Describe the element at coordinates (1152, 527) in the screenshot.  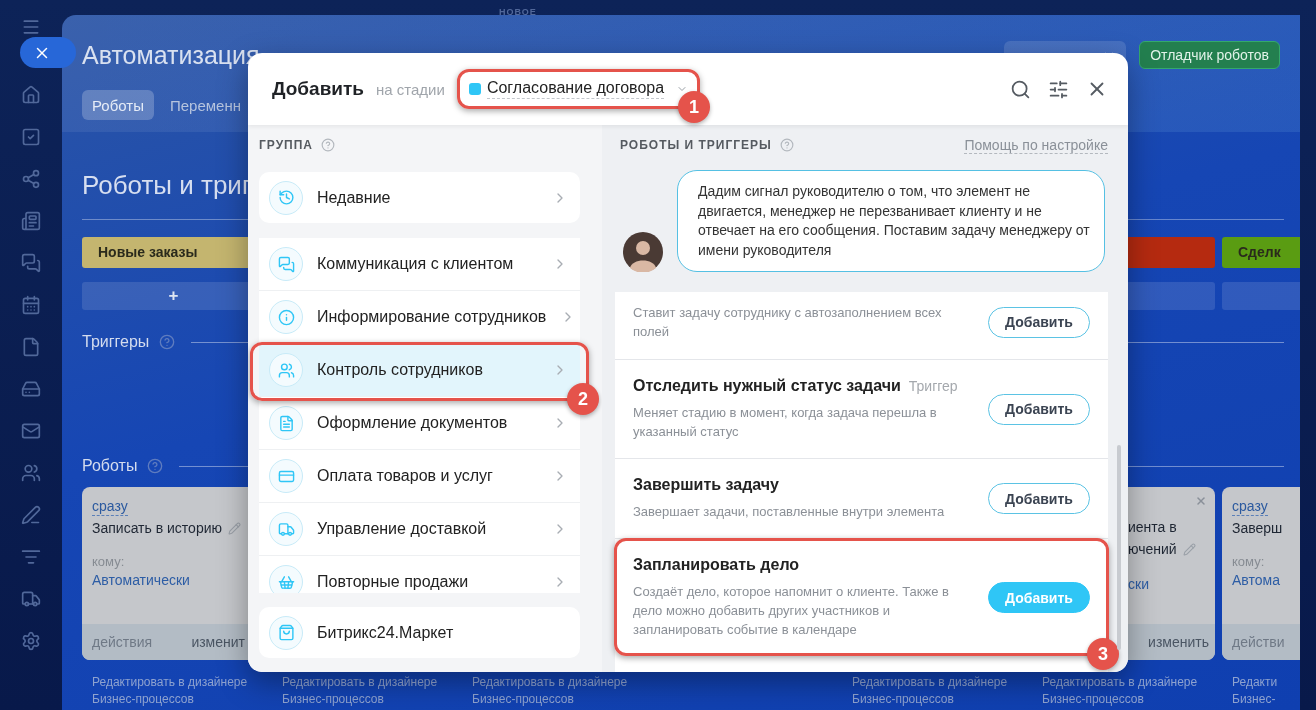
I see `robot-title: иента в` at that location.